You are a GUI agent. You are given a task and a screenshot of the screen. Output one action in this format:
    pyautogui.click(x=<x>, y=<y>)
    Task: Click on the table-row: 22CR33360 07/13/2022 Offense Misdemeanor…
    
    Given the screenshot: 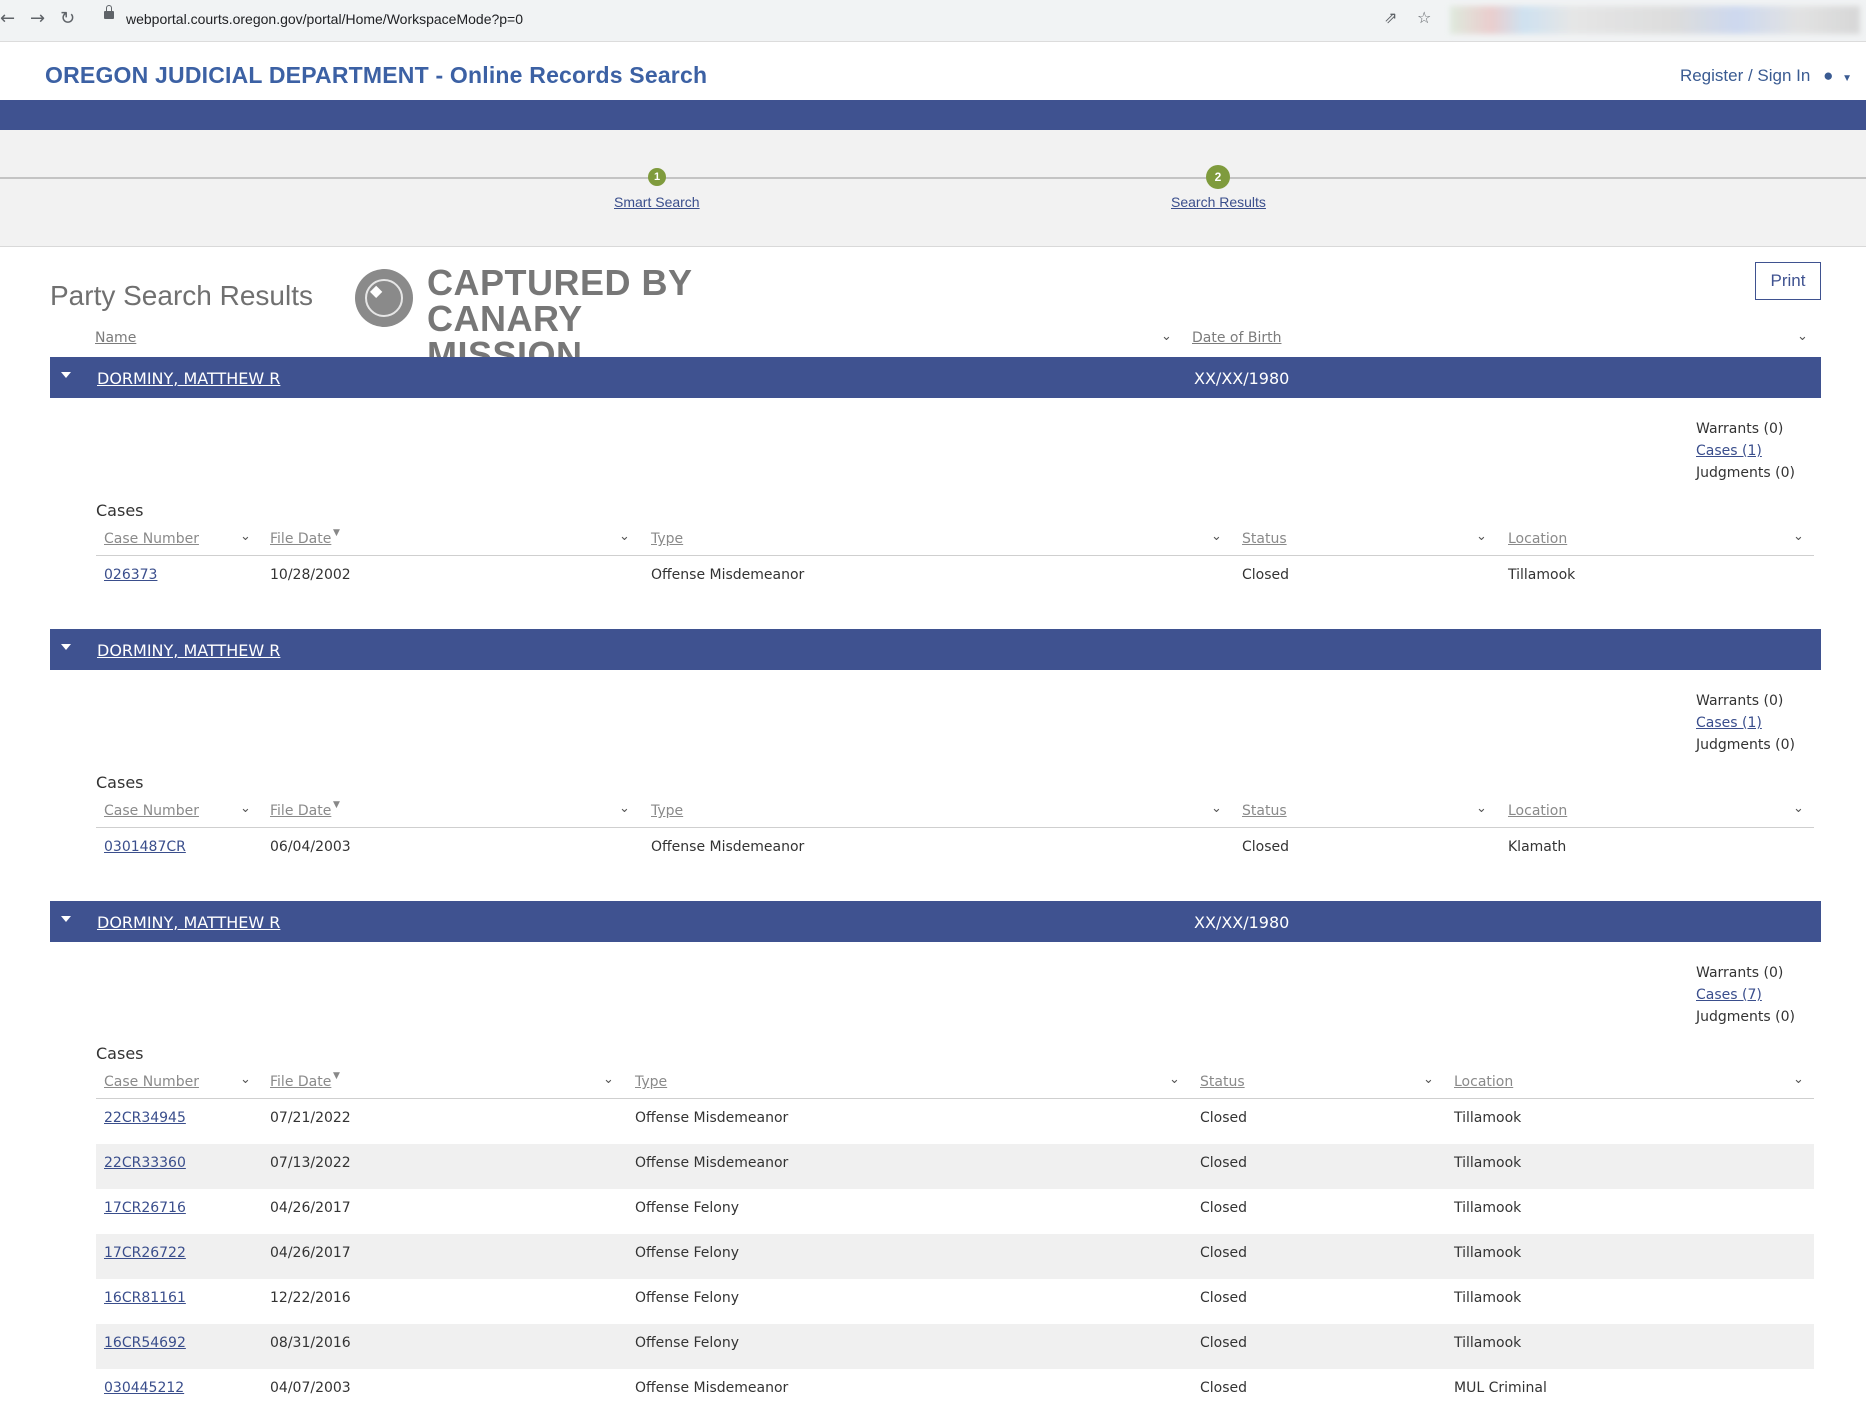 What is the action you would take?
    pyautogui.click(x=955, y=1166)
    